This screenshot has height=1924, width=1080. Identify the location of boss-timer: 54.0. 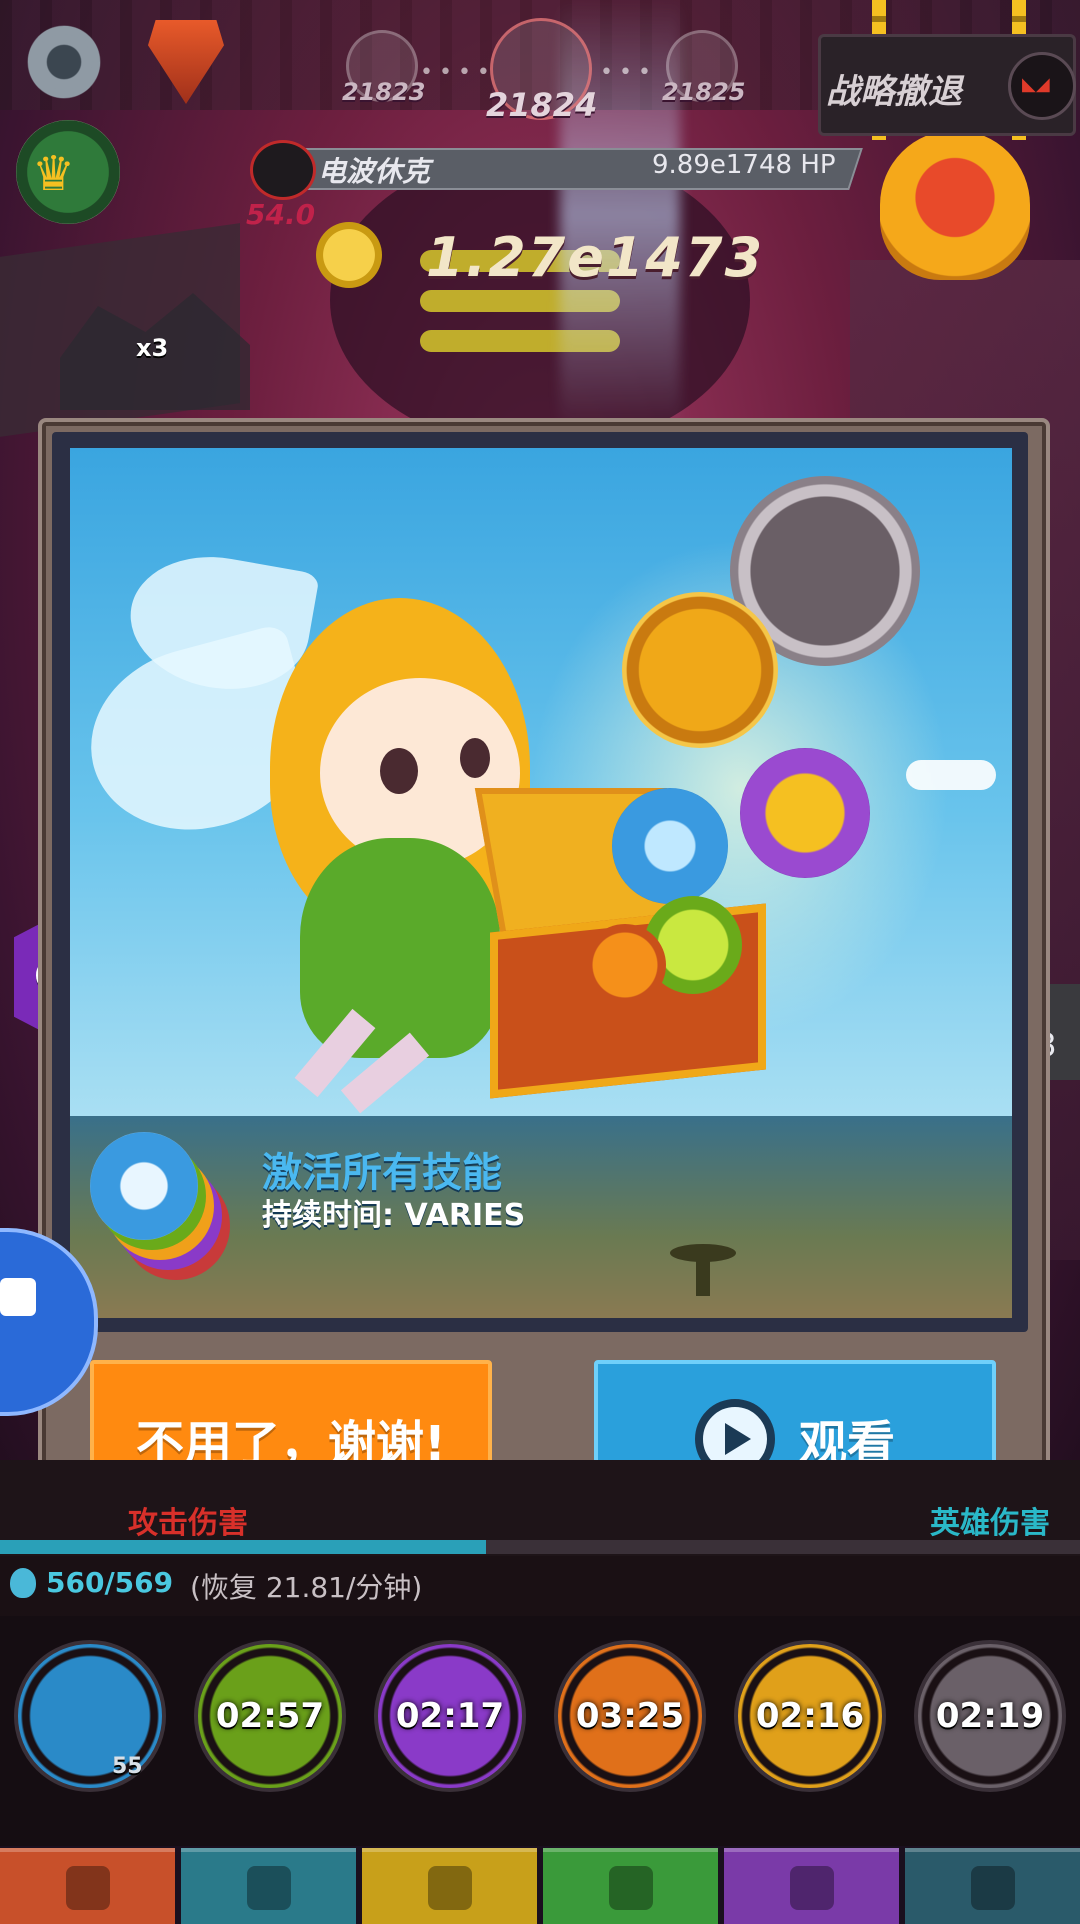
(281, 214).